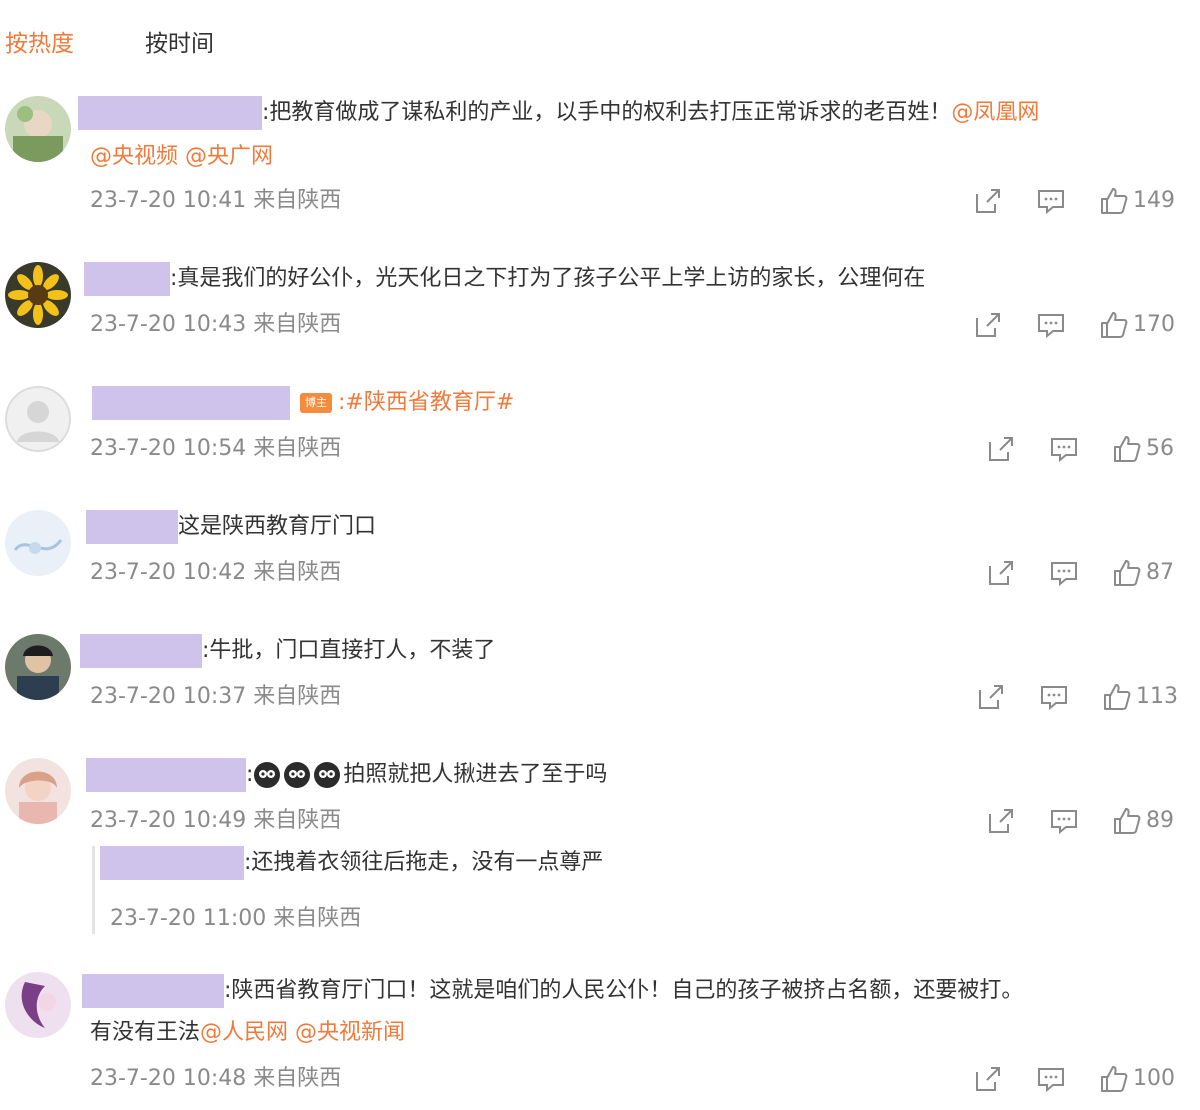  I want to click on reply-text: :还拽着衣领往后拖走，没有一点尊严, so click(424, 862).